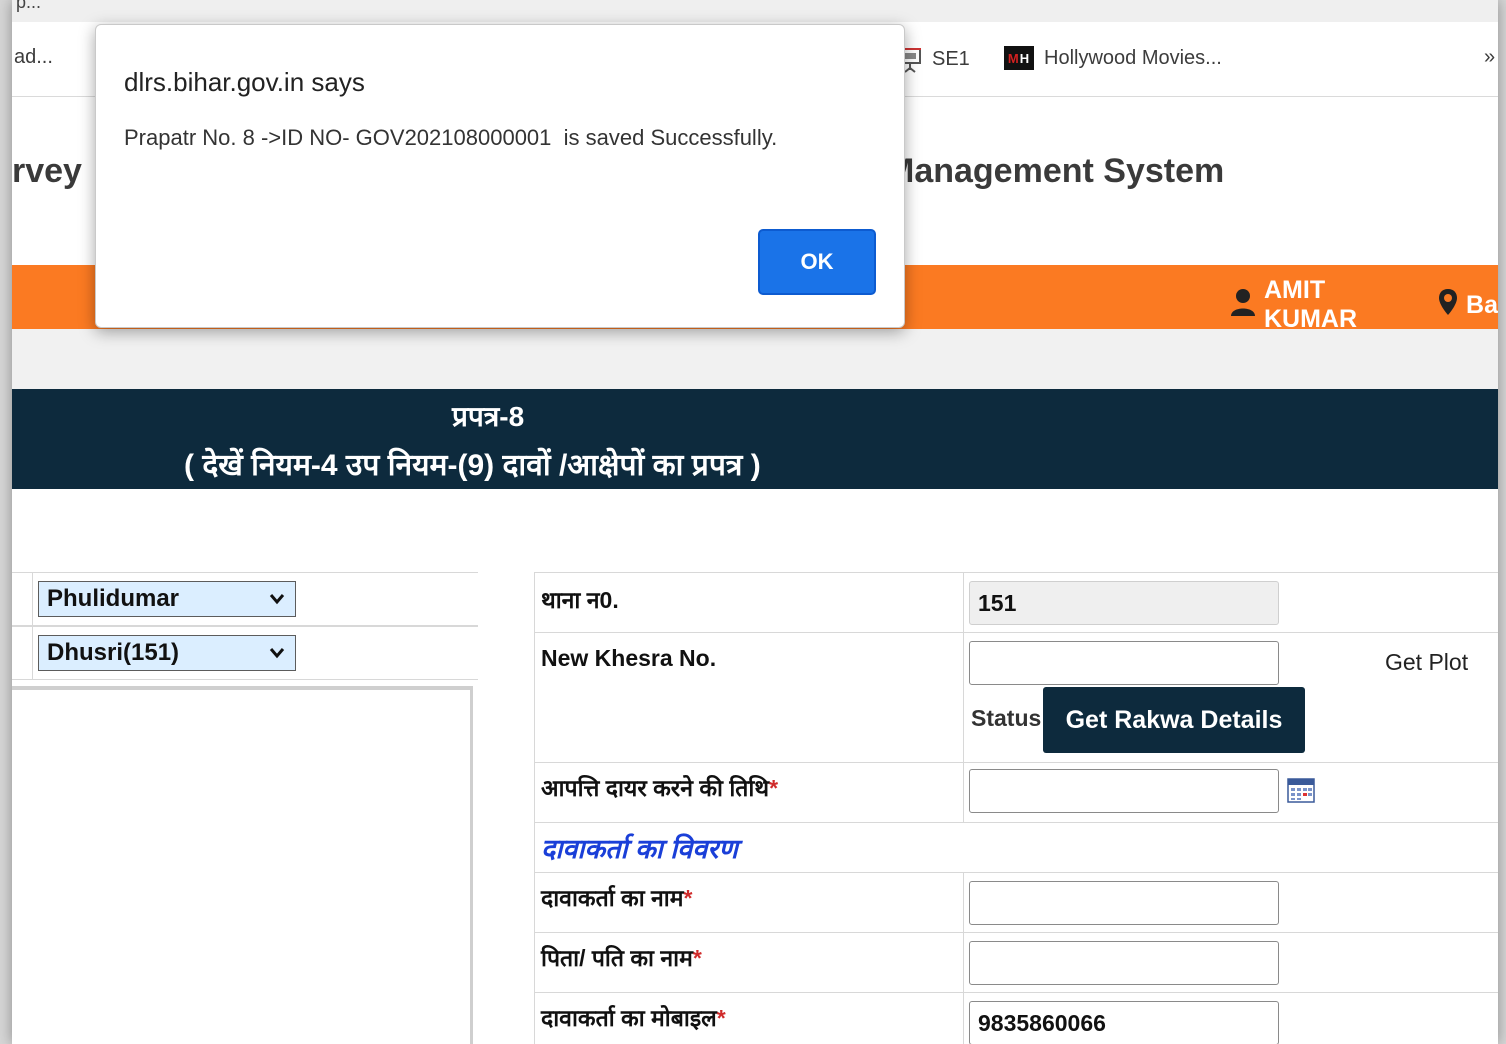 The width and height of the screenshot is (1506, 1044). Describe the element at coordinates (1243, 305) in the screenshot. I see `user-icon` at that location.